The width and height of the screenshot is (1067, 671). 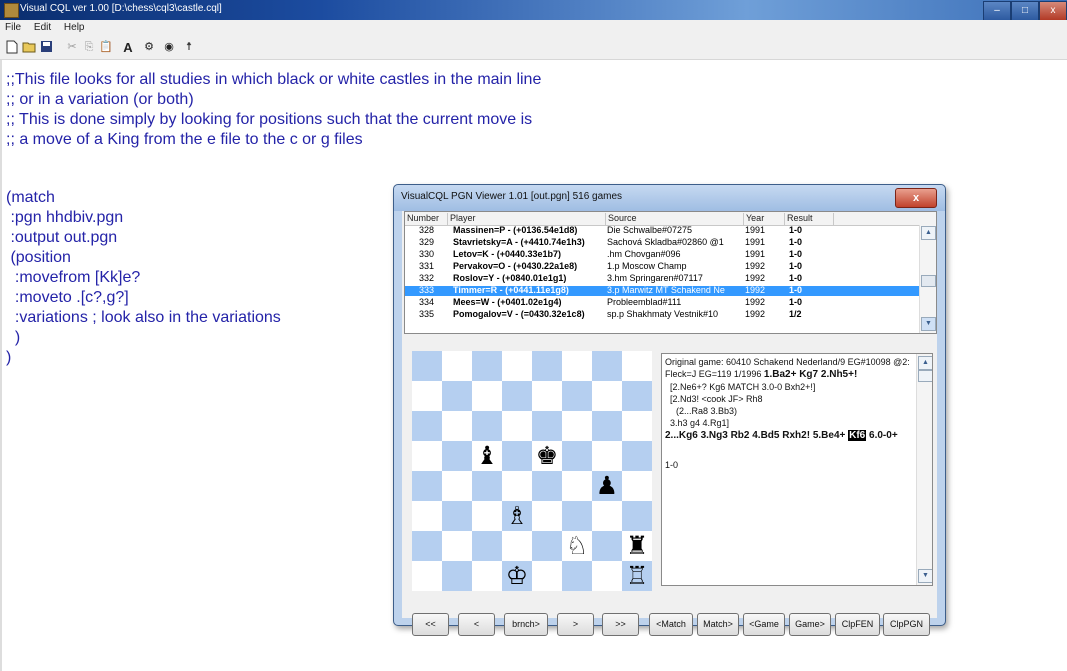 I want to click on square-h7, so click(x=637, y=396).